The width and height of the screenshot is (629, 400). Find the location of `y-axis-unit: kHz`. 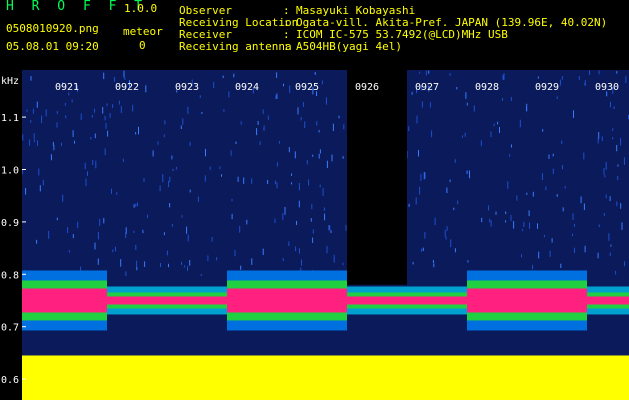

y-axis-unit: kHz is located at coordinates (10, 81).